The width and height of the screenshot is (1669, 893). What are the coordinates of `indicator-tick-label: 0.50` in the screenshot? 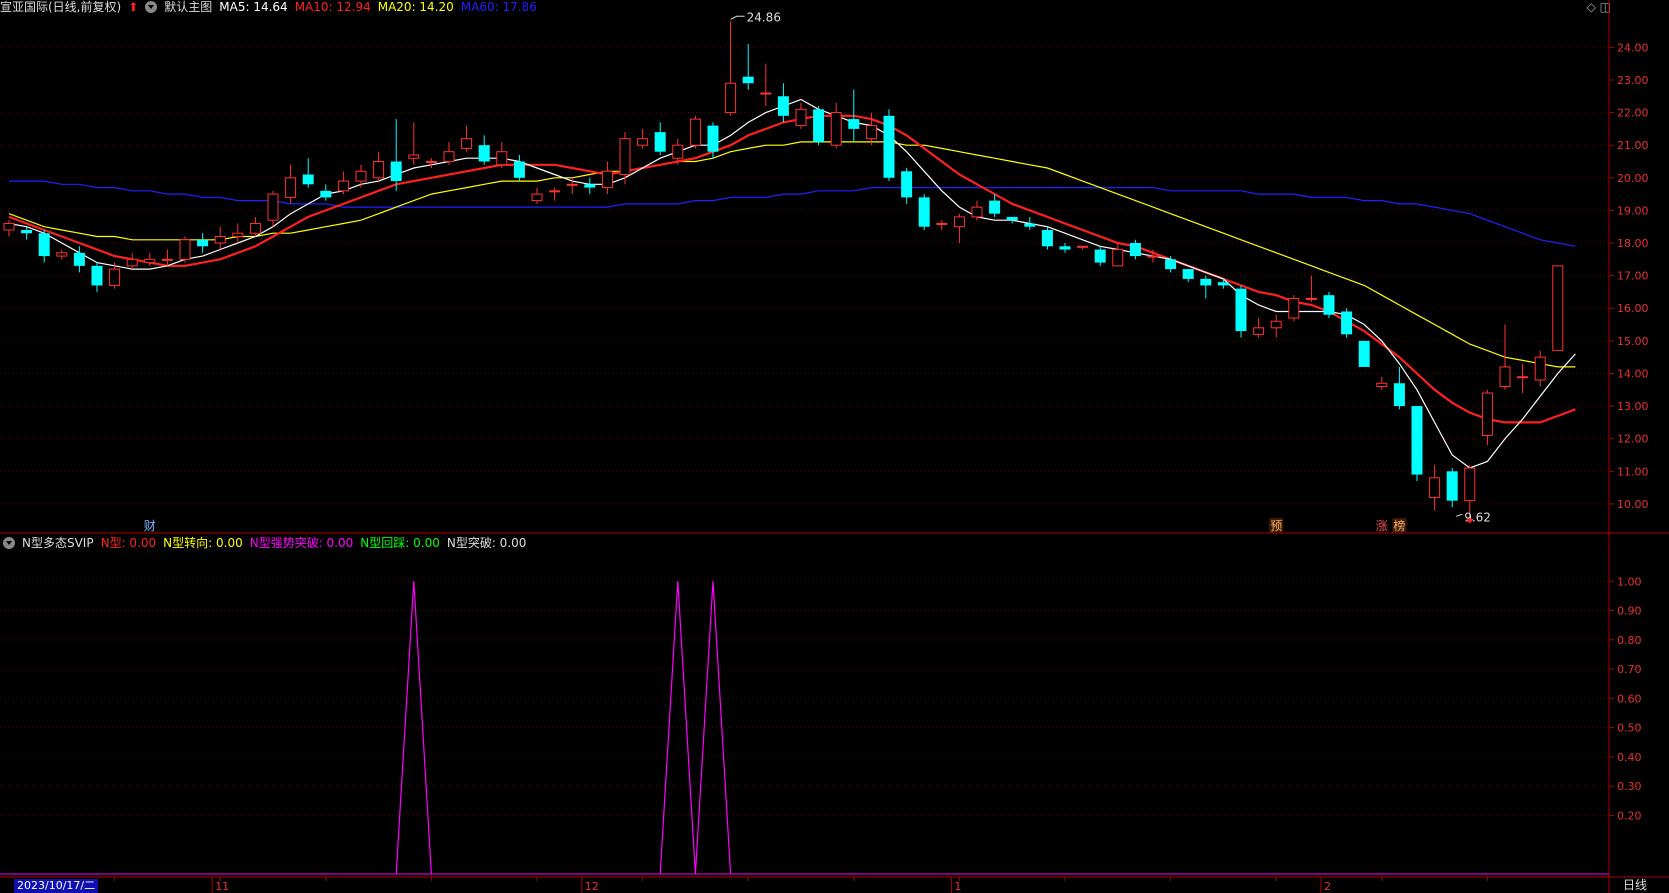 It's located at (1629, 728).